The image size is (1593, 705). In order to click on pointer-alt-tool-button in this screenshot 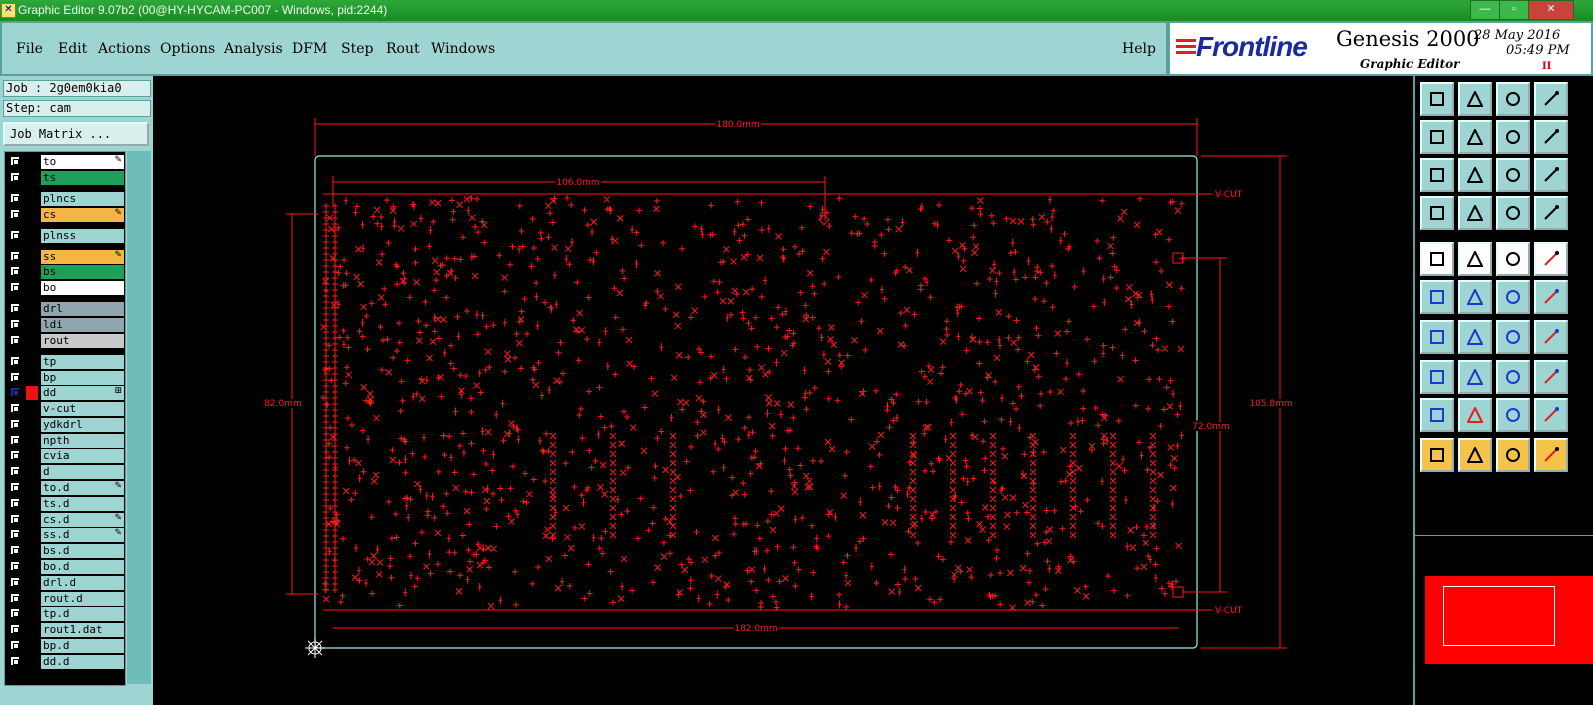, I will do `click(1513, 455)`.